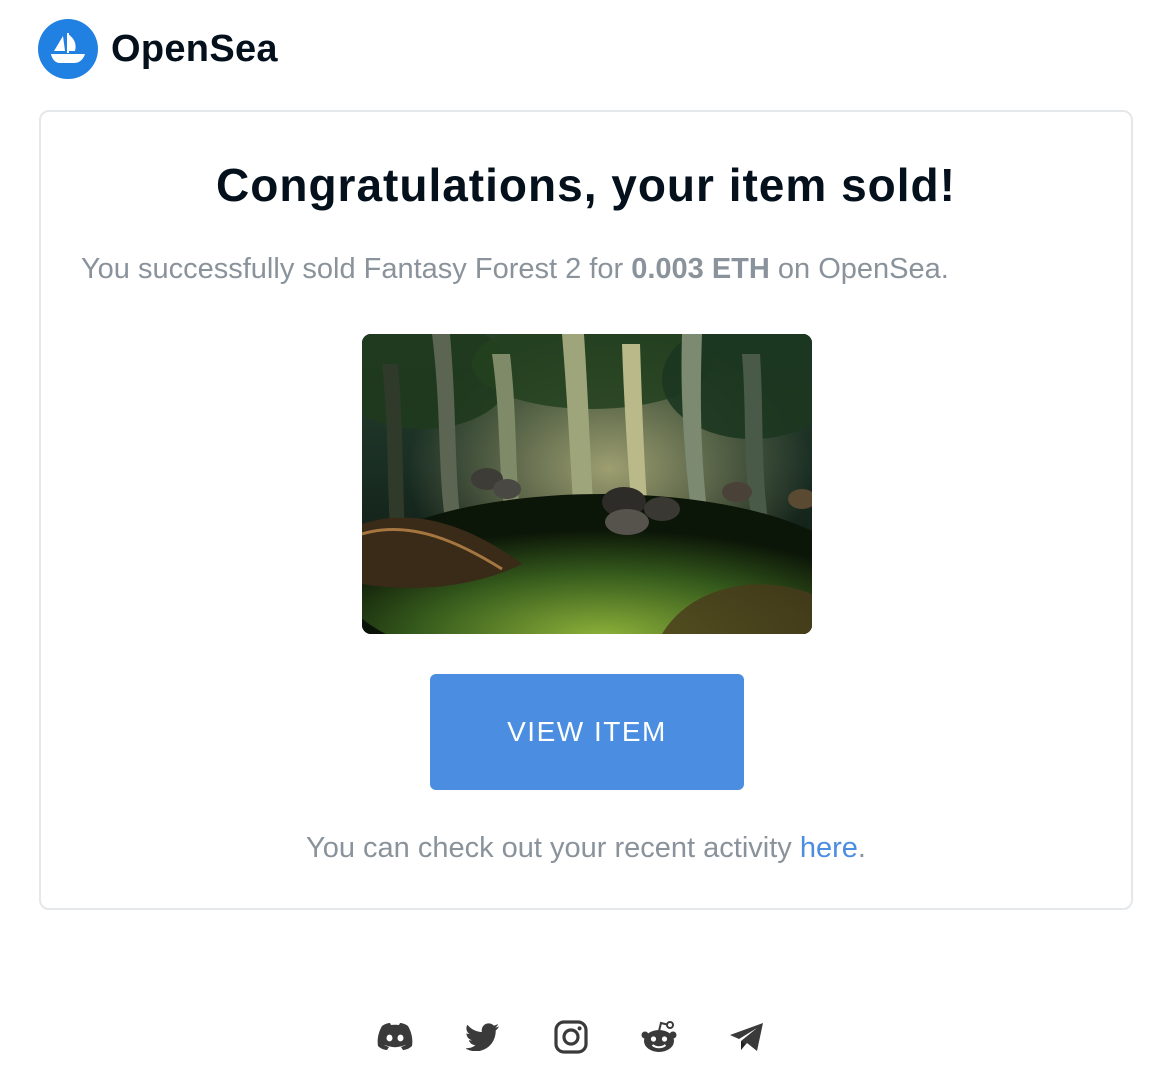 The image size is (1163, 1085). Describe the element at coordinates (586, 185) in the screenshot. I see `page-title: Congratulations, your item sold!` at that location.